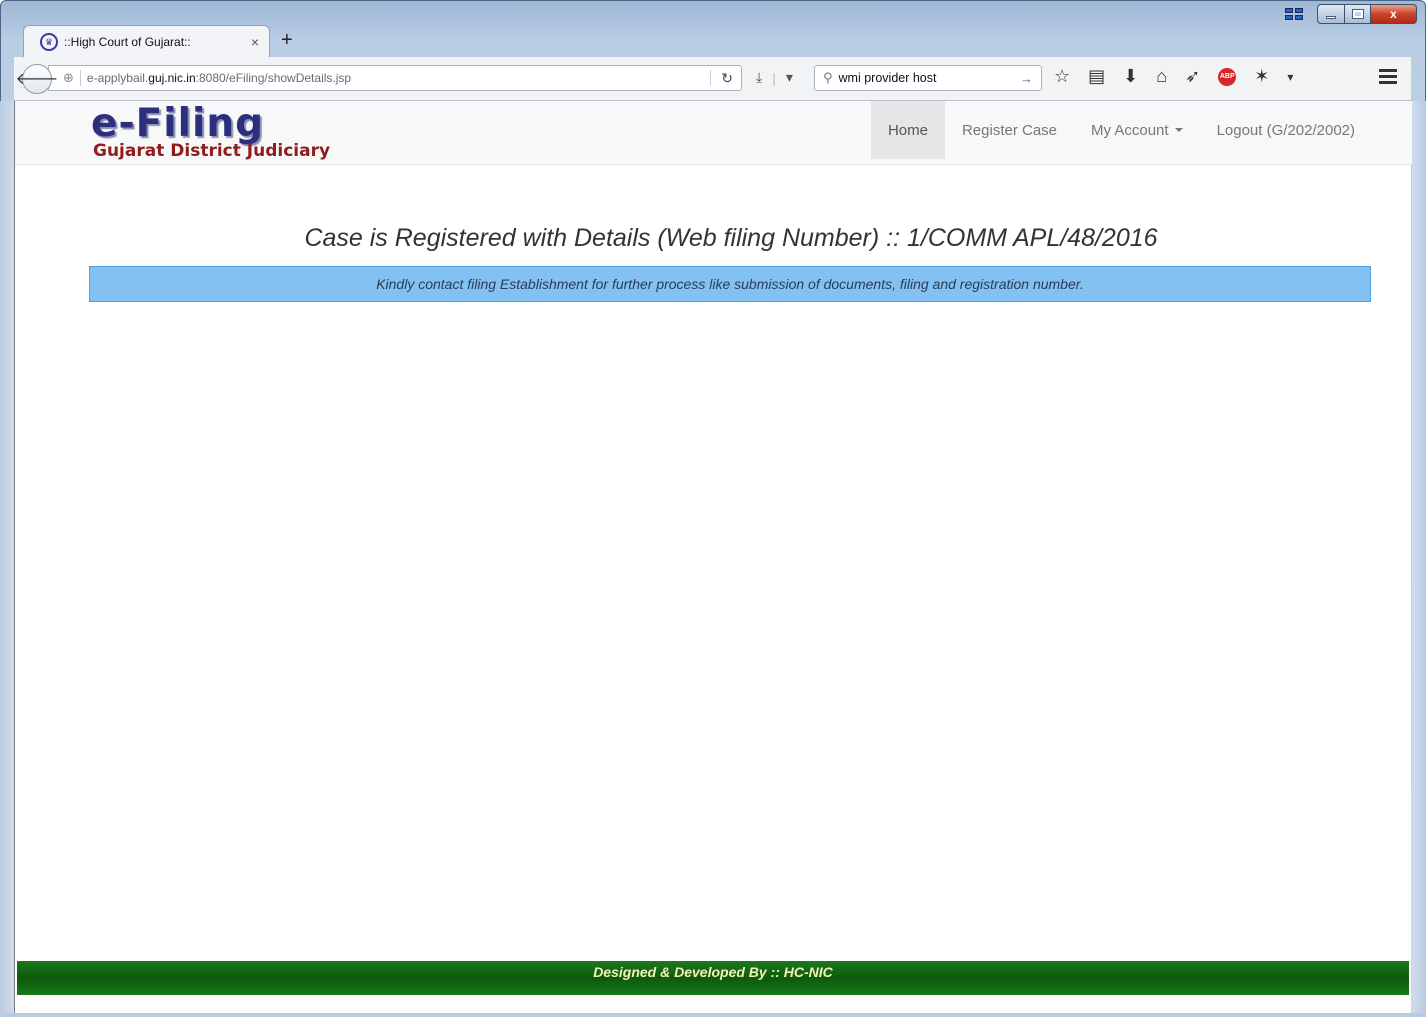 The height and width of the screenshot is (1017, 1426). Describe the element at coordinates (287, 40) in the screenshot. I see `new-tab-button: +` at that location.